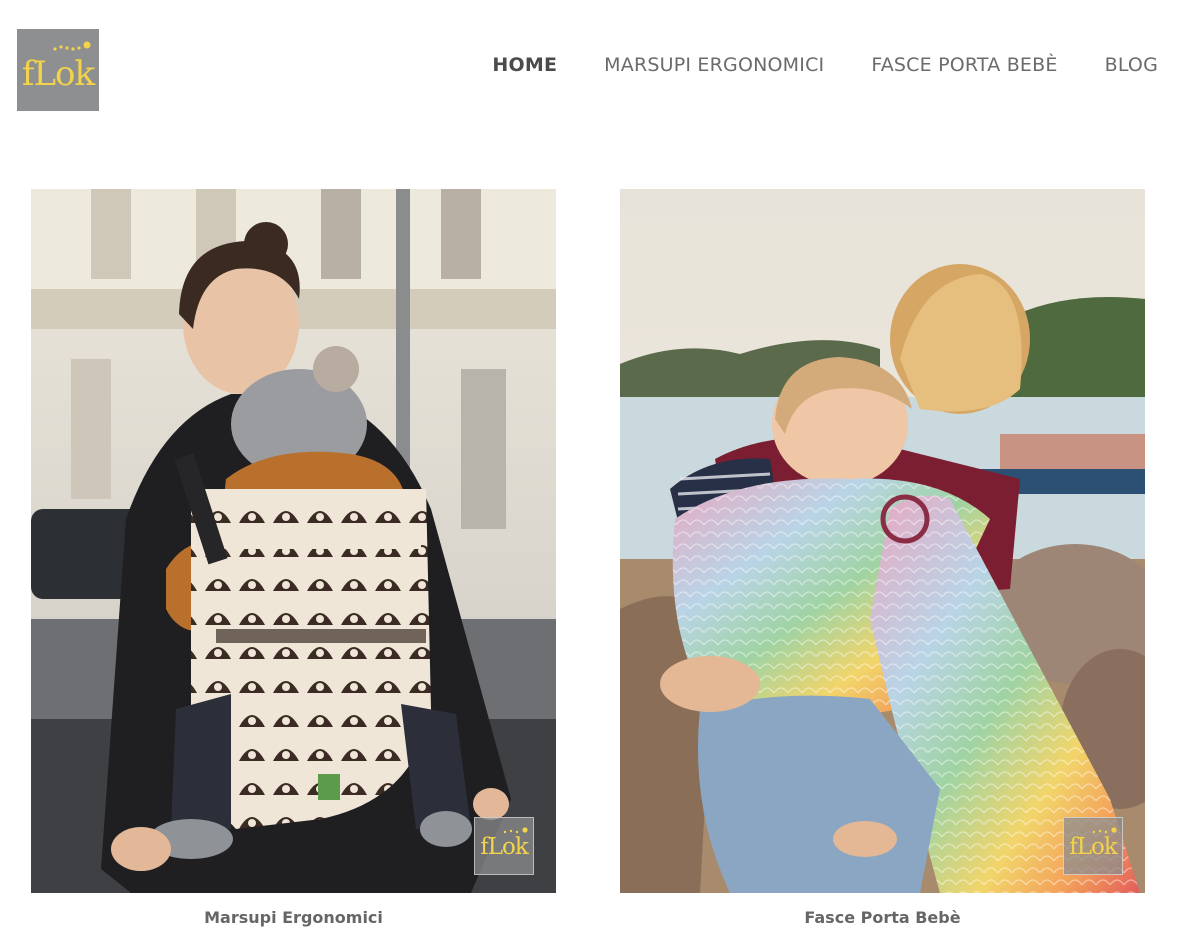 The width and height of the screenshot is (1200, 938). I want to click on logo-text: fLok, so click(58, 74).